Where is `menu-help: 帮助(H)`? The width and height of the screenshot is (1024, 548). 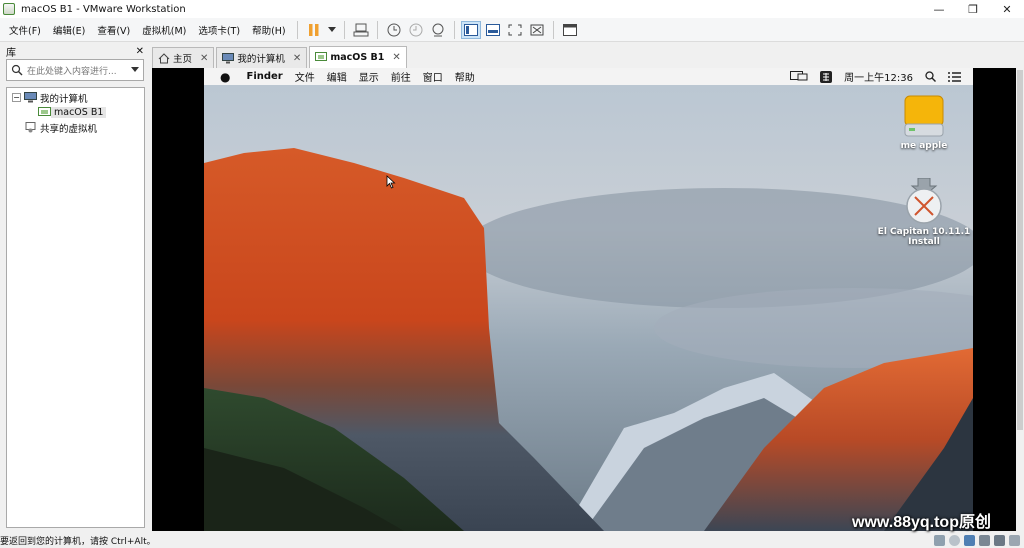
menu-help: 帮助(H) is located at coordinates (269, 30).